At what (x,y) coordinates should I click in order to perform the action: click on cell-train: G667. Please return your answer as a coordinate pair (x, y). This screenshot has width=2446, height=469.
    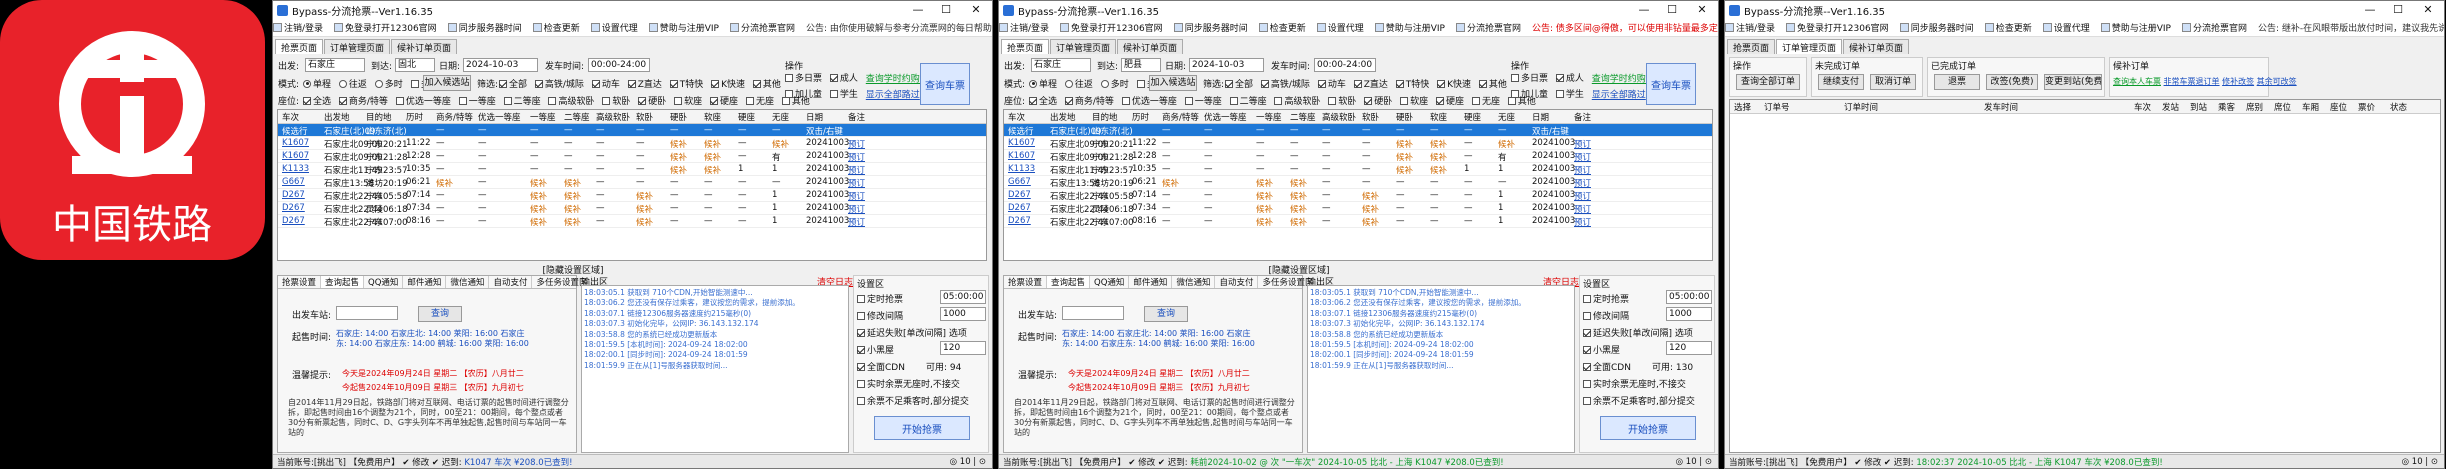
    Looking at the image, I should click on (293, 182).